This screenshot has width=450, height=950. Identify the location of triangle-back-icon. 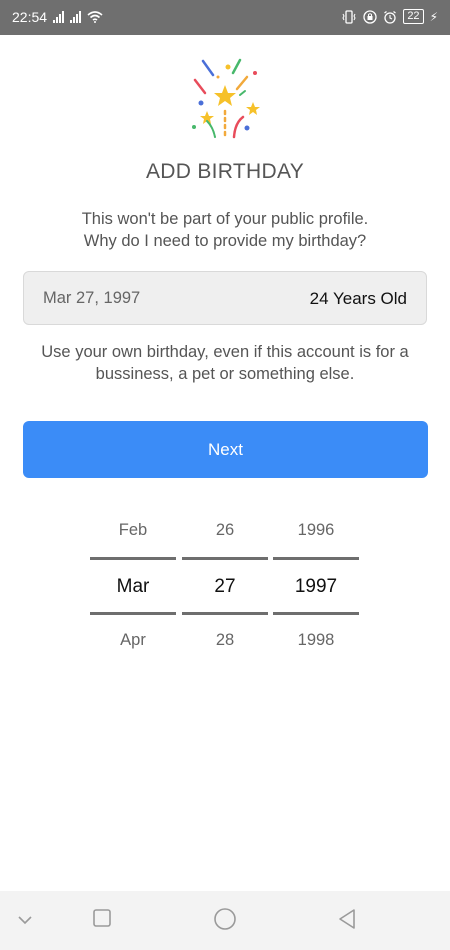
(347, 919).